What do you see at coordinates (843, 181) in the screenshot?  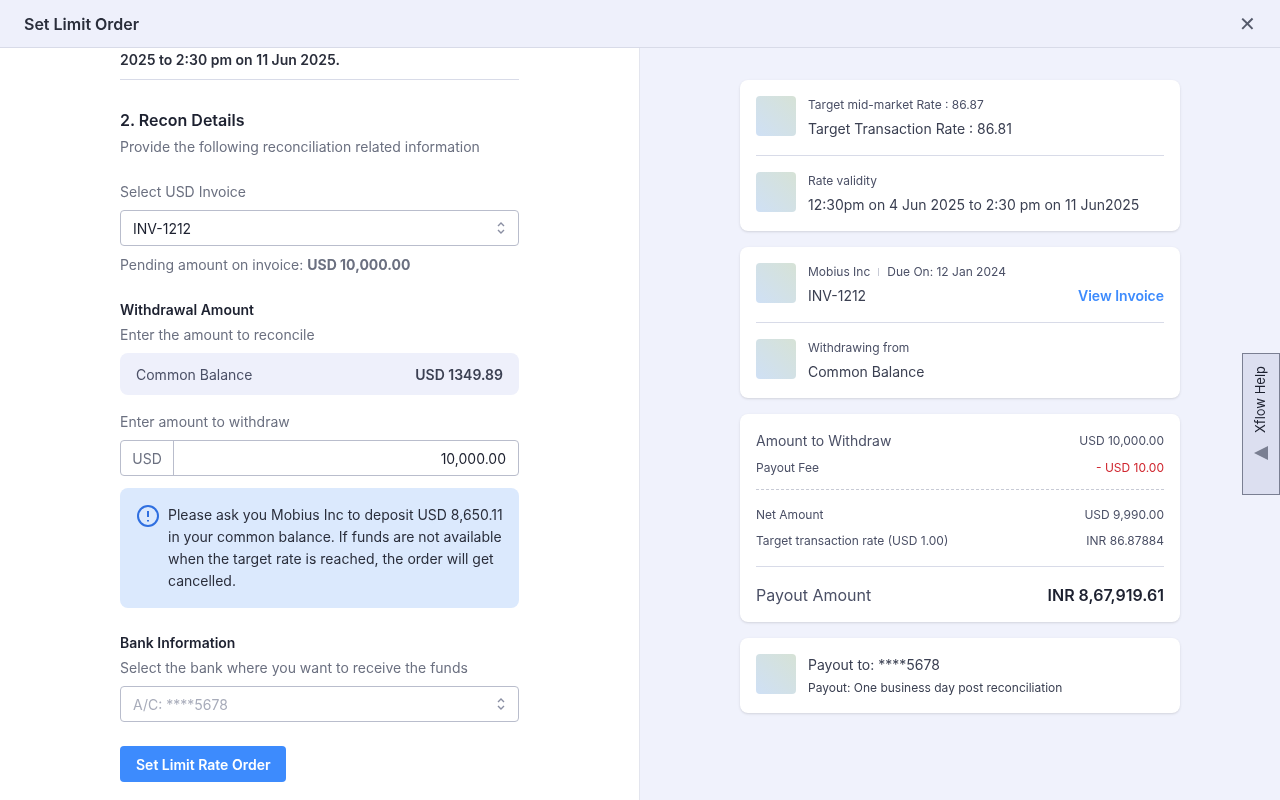 I see `rate-caption: Rate validity` at bounding box center [843, 181].